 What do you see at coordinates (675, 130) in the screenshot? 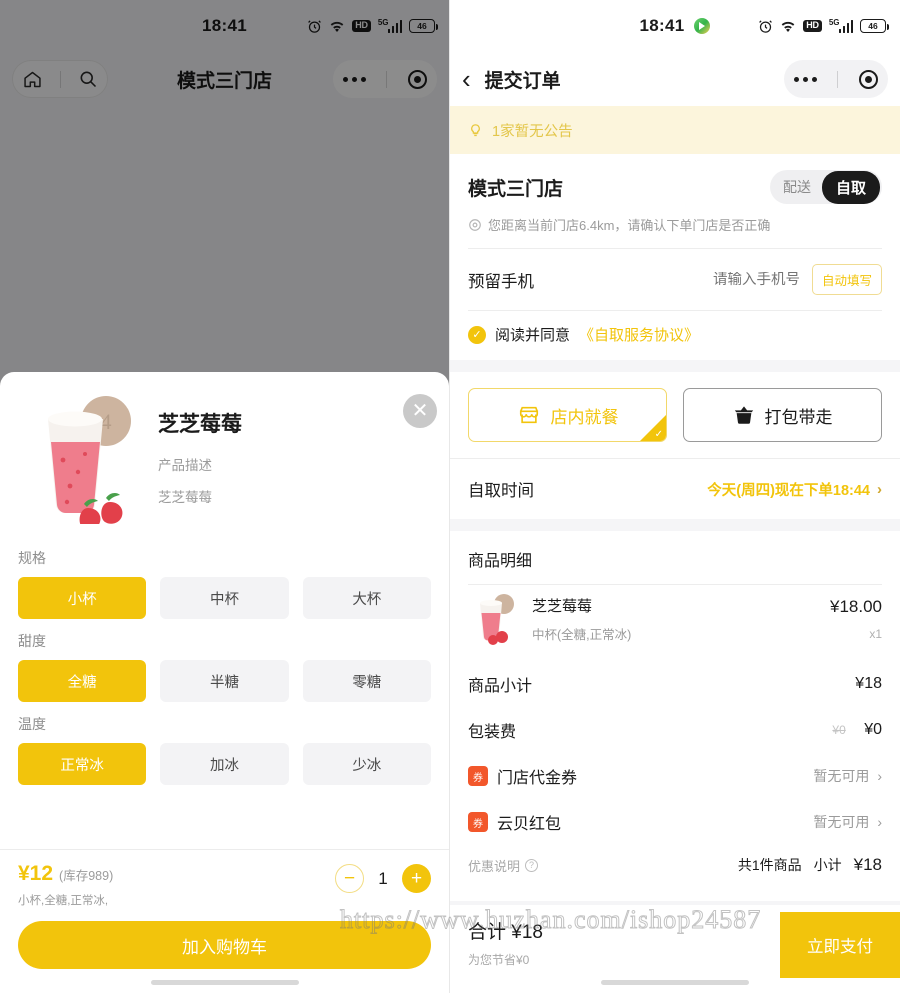
I see `announcement-banner: 1家暂无公告` at bounding box center [675, 130].